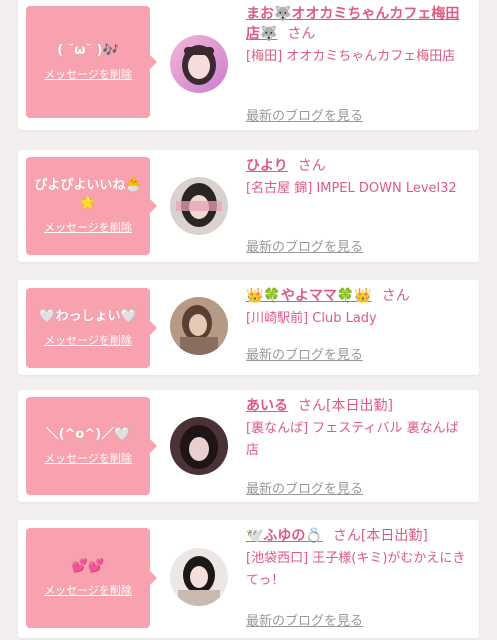  What do you see at coordinates (356, 569) in the screenshot?
I see `shop-info: [池袋西口] 王子様(キミ)がむかえにきてっ！` at bounding box center [356, 569].